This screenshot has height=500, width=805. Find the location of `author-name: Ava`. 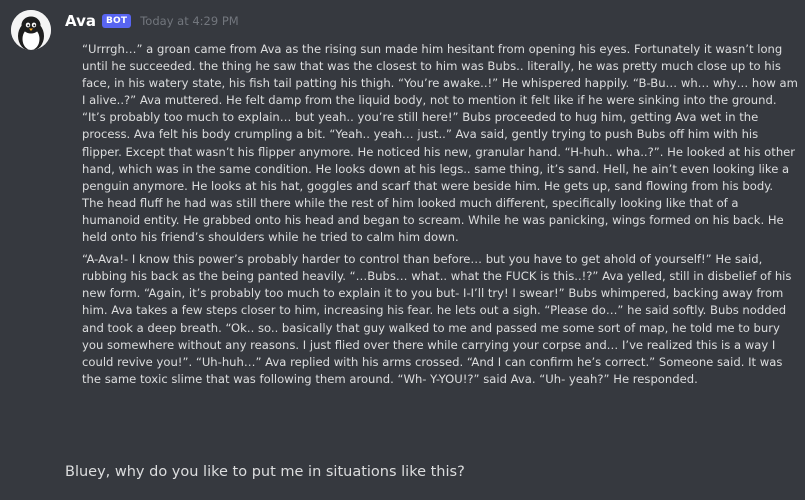

author-name: Ava is located at coordinates (80, 21).